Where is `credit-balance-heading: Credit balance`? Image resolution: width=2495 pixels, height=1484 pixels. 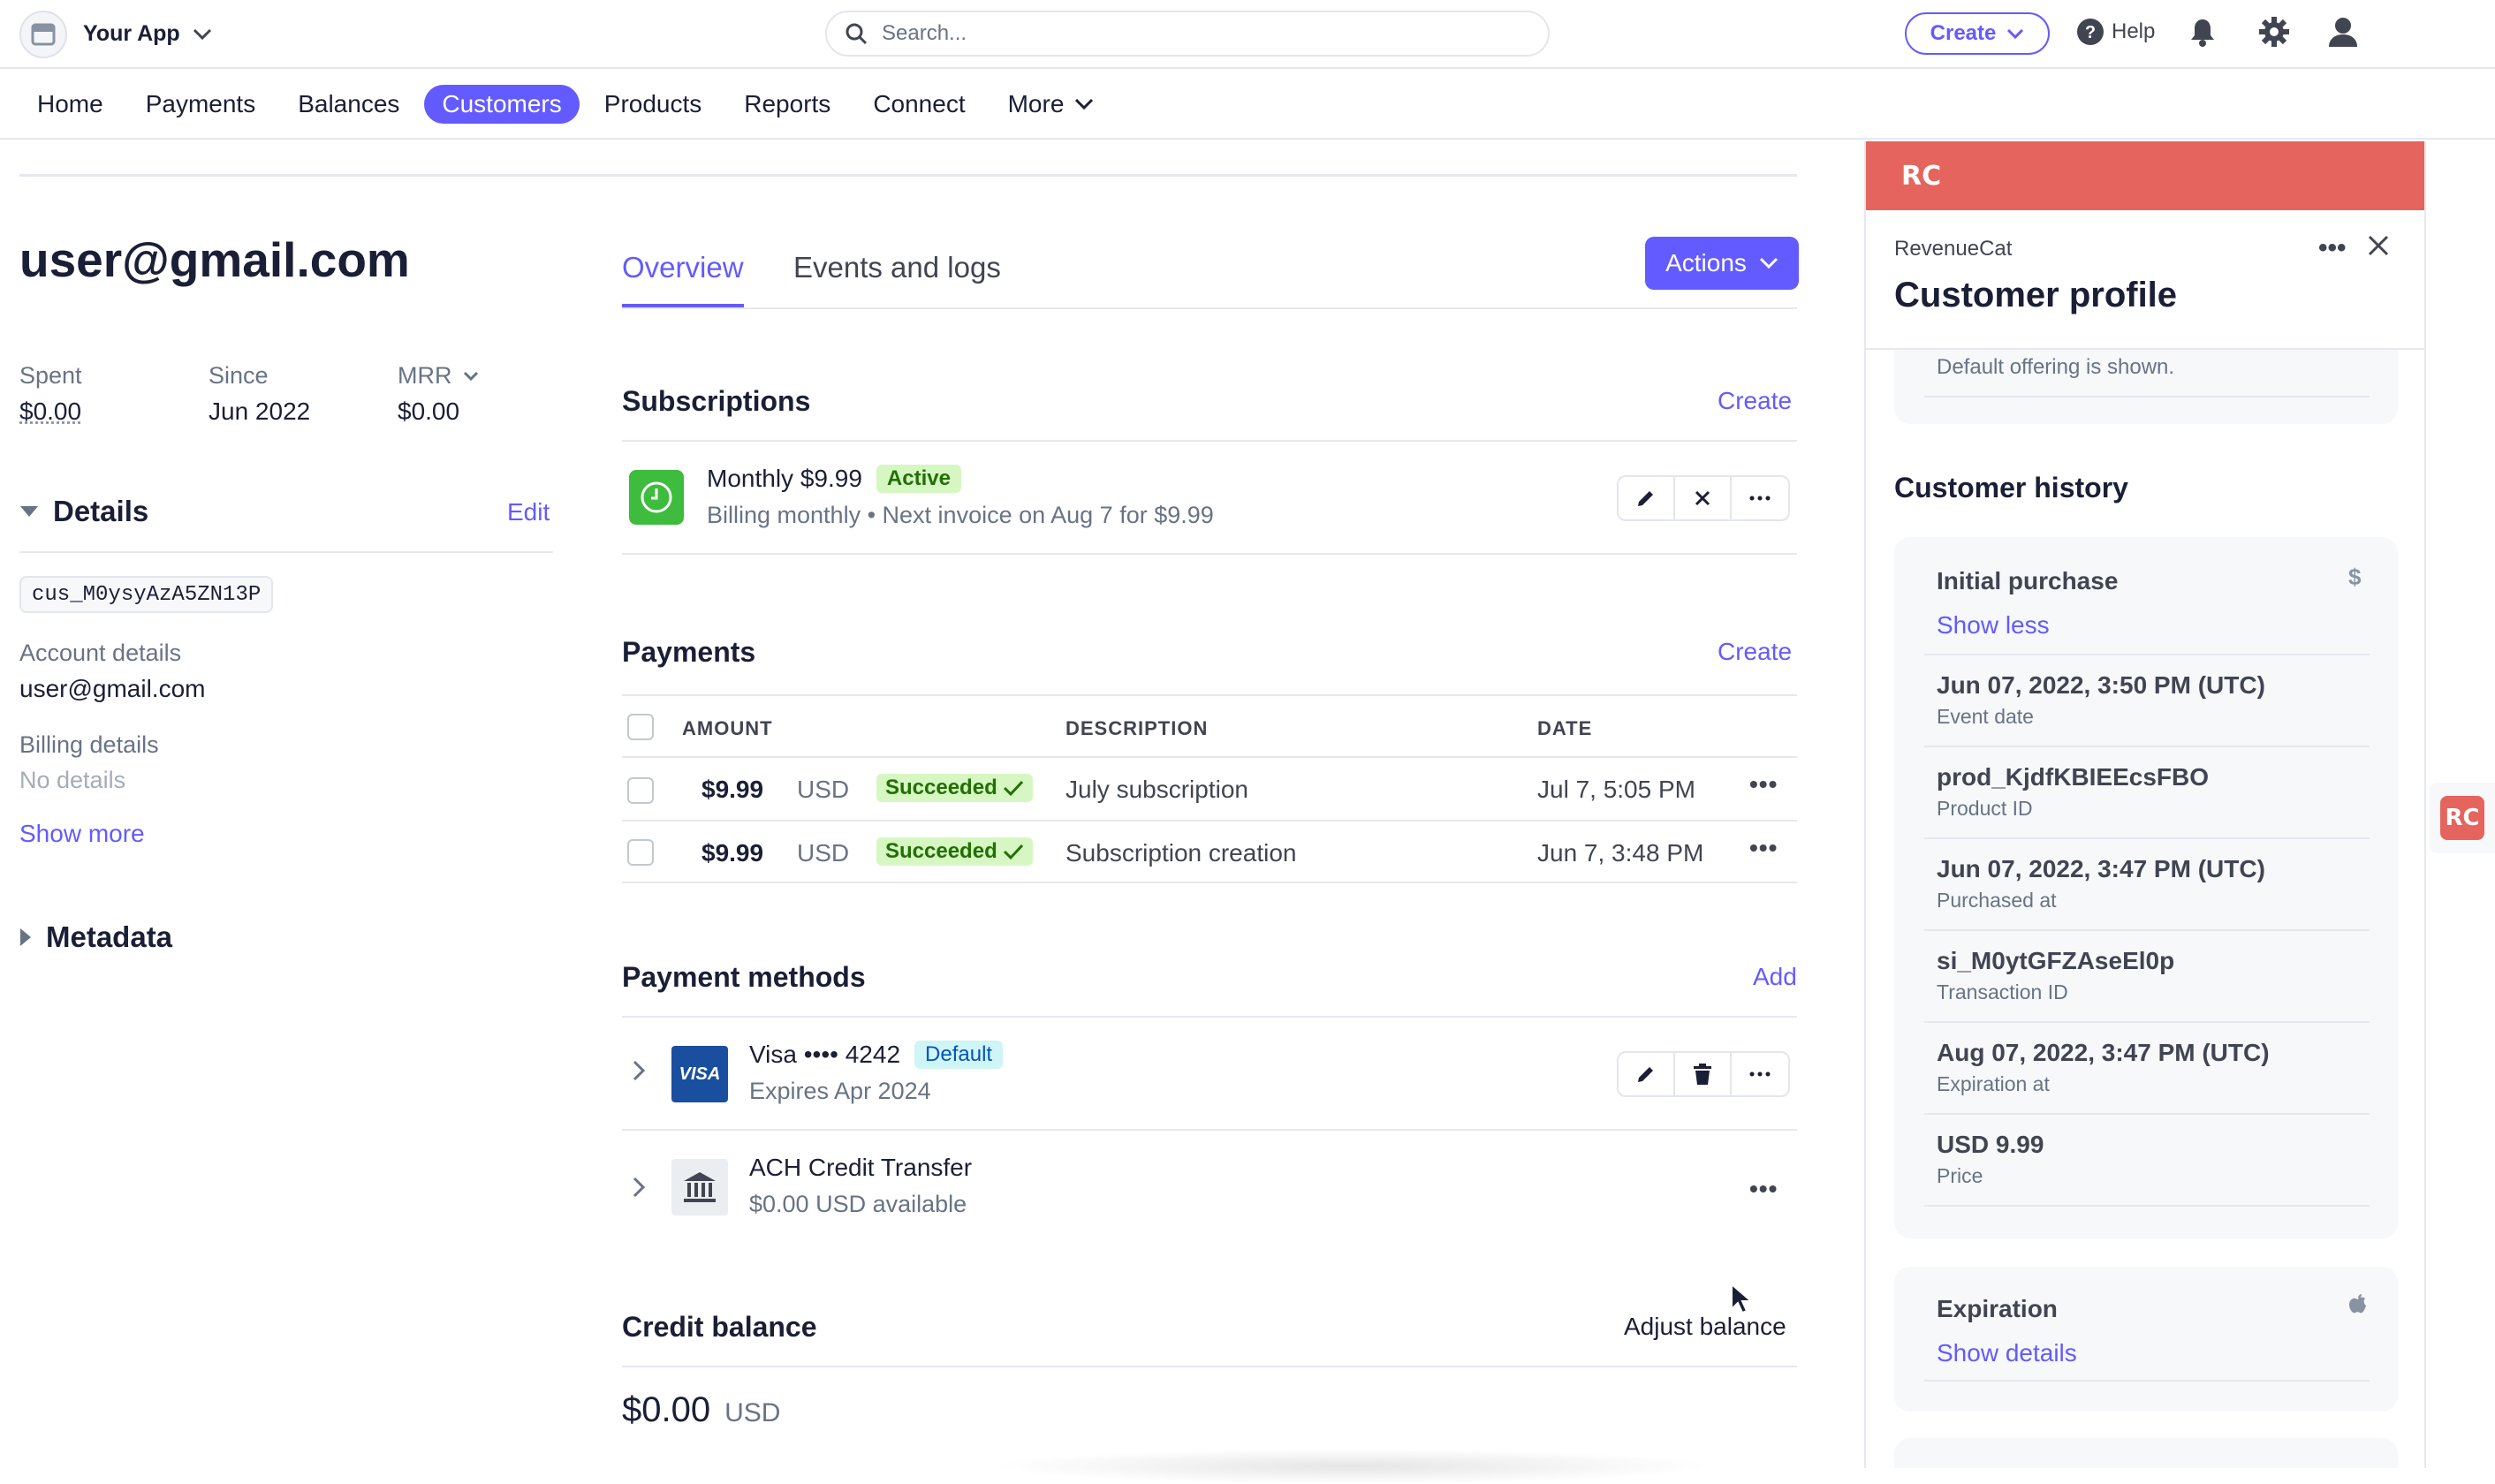 credit-balance-heading: Credit balance is located at coordinates (720, 1327).